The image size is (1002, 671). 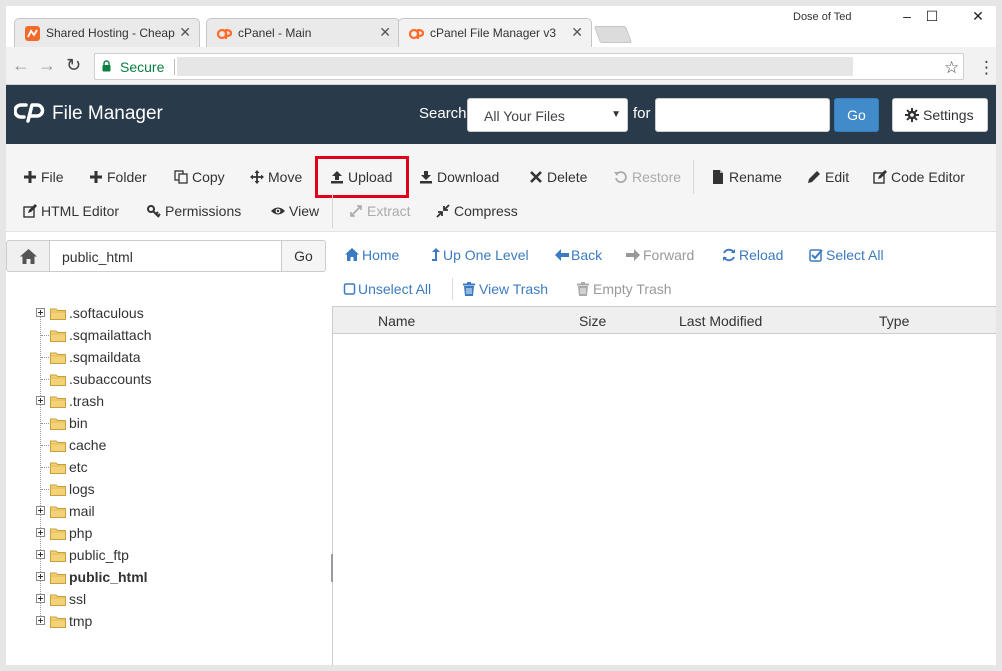 I want to click on upload-highlight-box, so click(x=362, y=177).